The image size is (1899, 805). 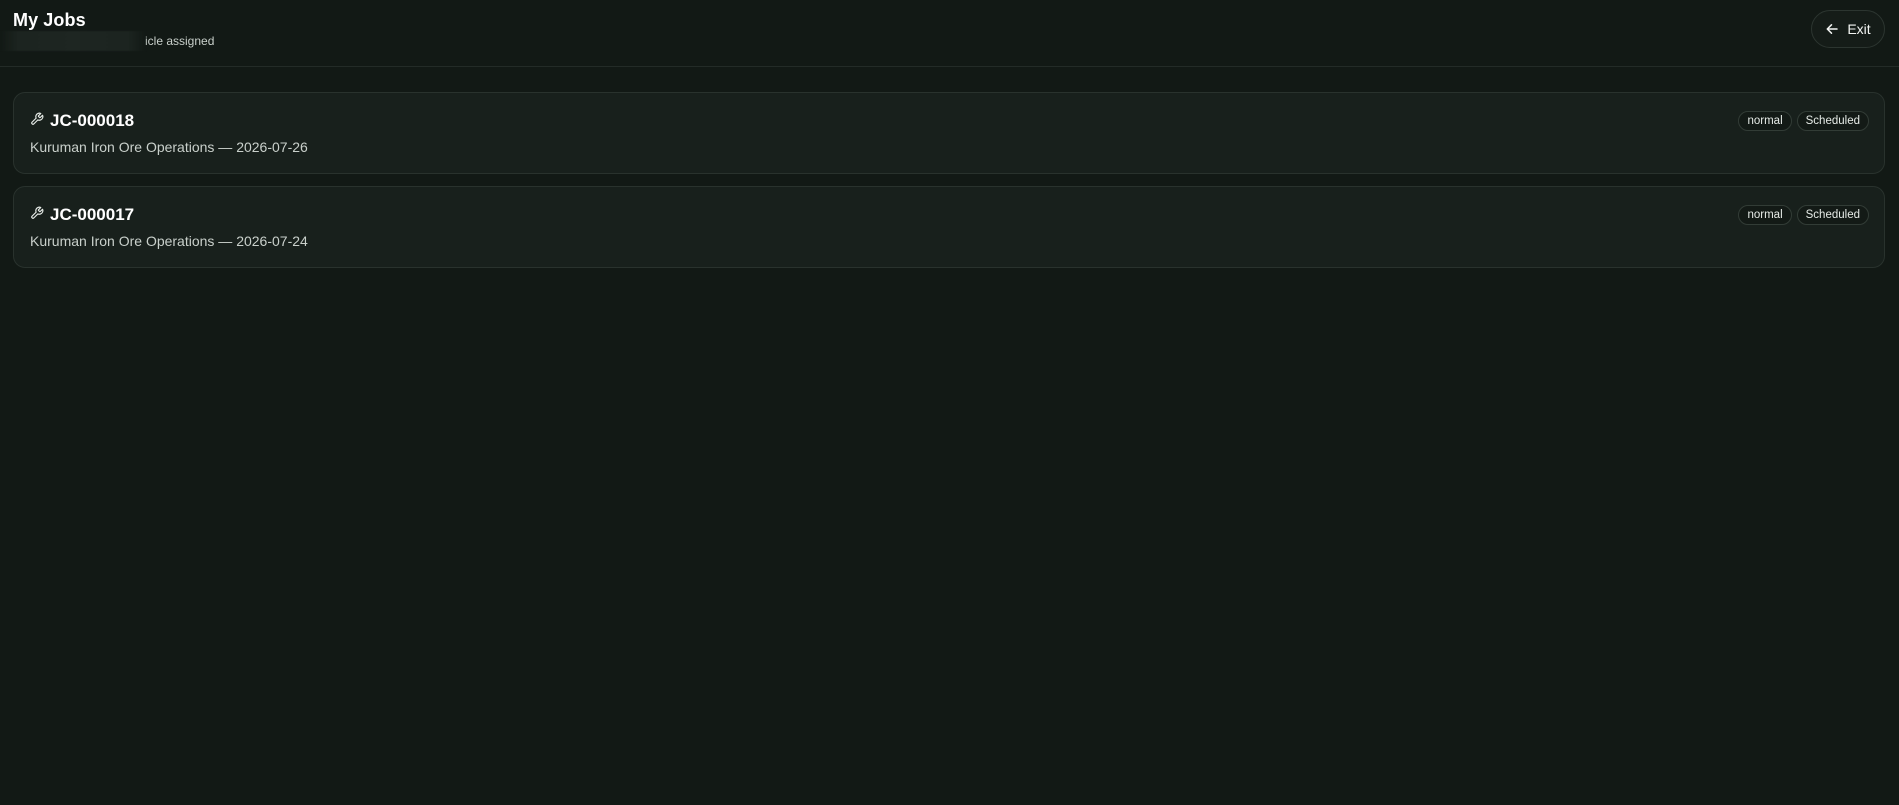 I want to click on job-id: JC-000018, so click(x=92, y=120).